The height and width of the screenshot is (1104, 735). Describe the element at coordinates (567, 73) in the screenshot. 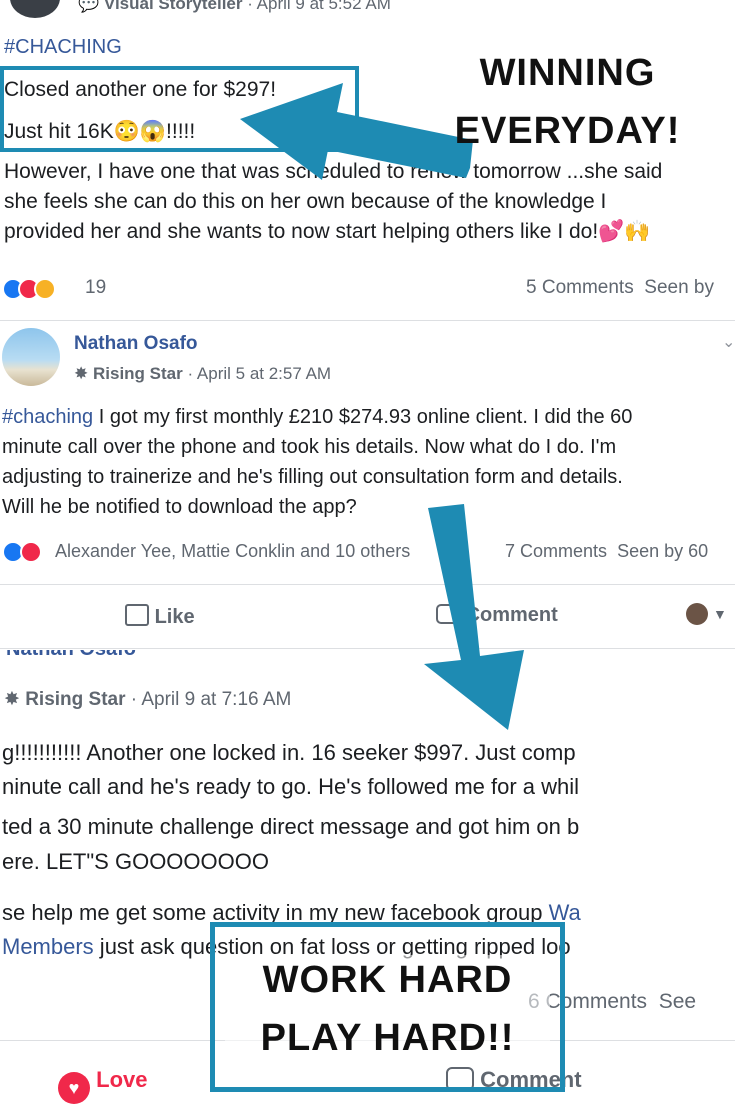

I see `winning-line-1: WINNING` at that location.